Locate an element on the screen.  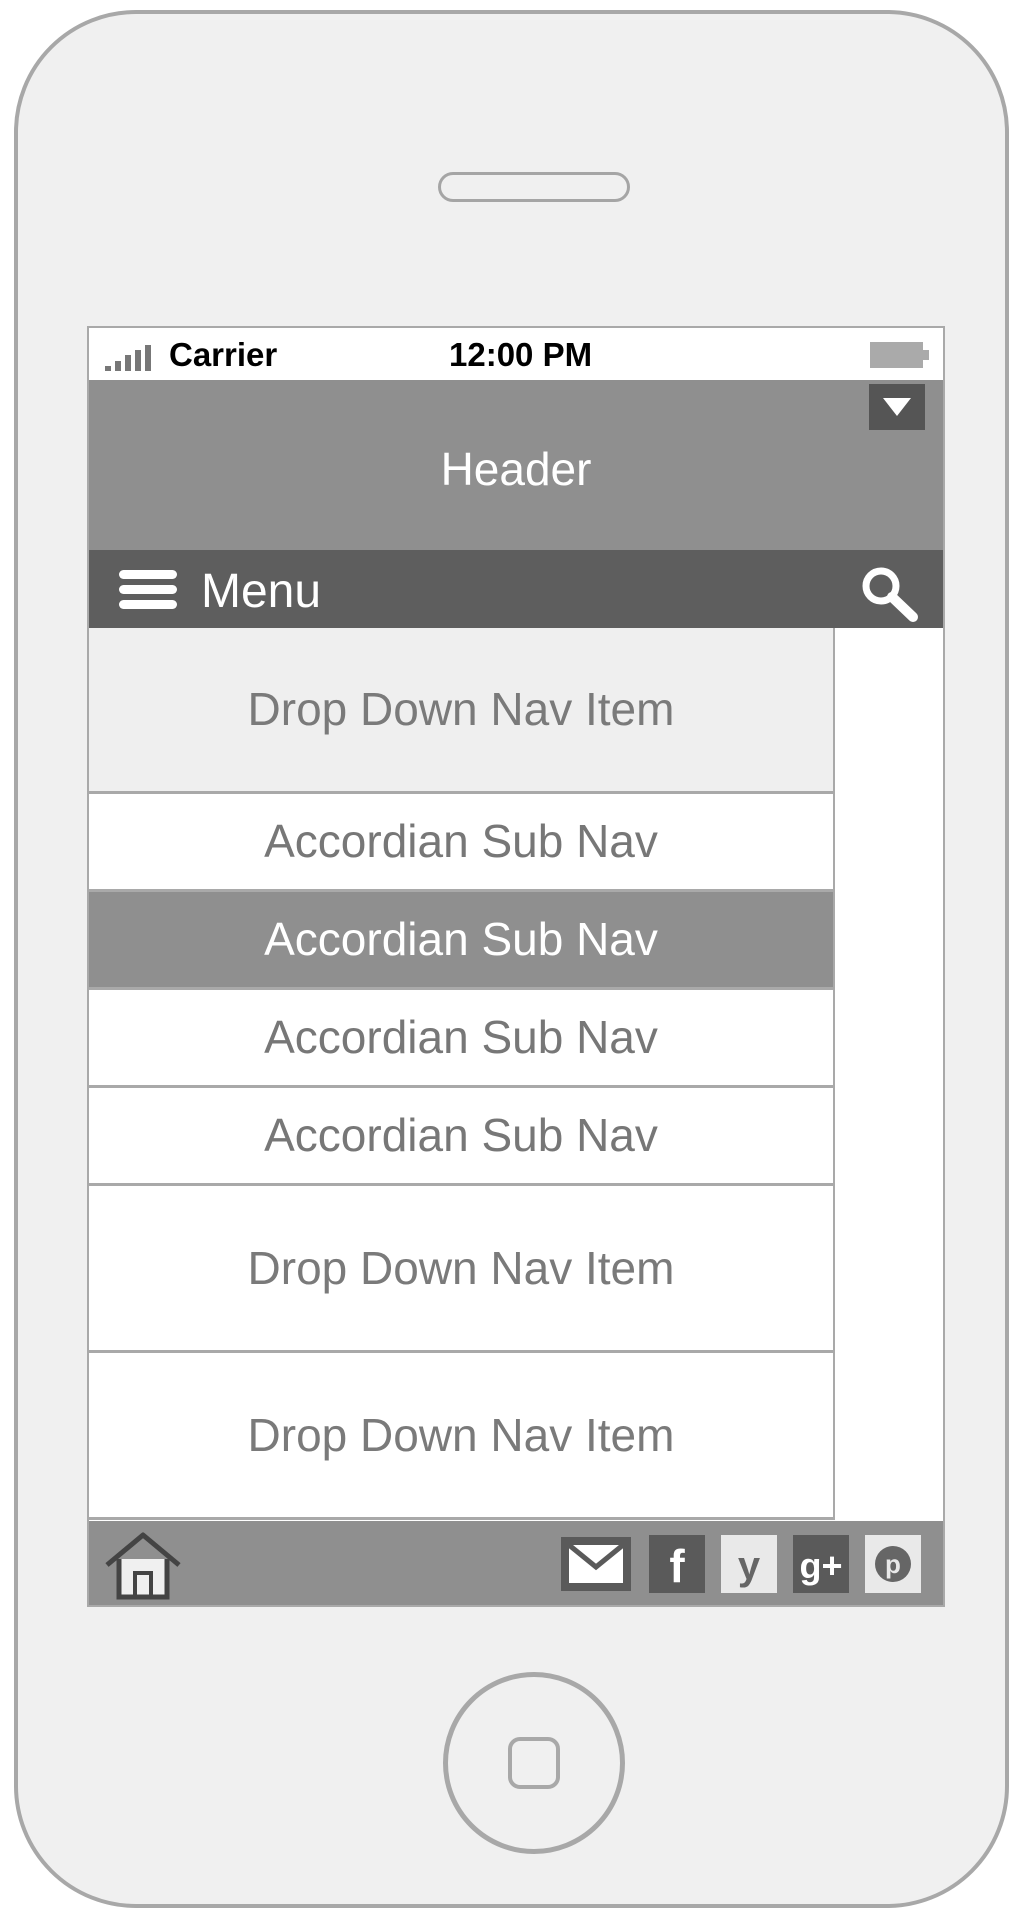
svg-text: p is located at coordinates (893, 1564).